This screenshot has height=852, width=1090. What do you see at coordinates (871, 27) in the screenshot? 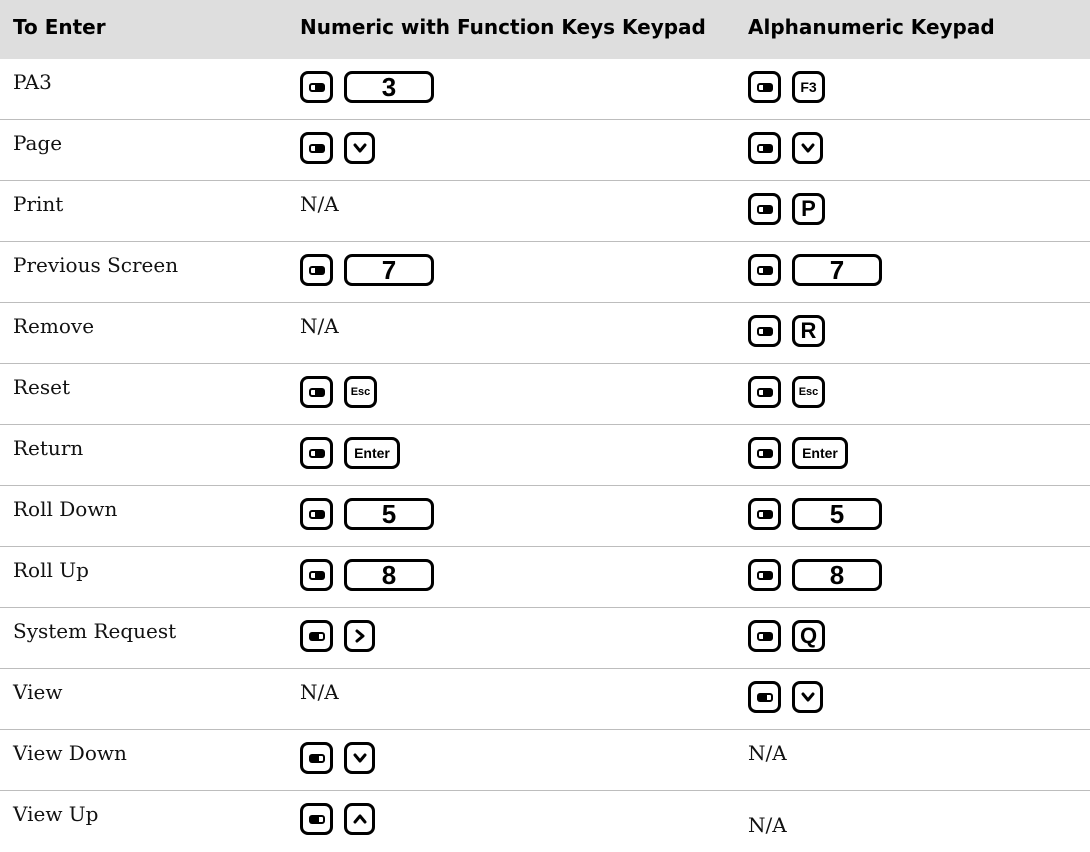
I see `header-alphanumeric-keypad: Alphanumeric Keypad` at bounding box center [871, 27].